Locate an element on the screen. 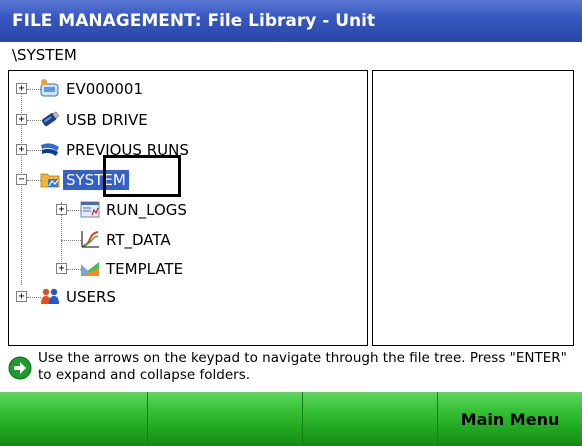 Image resolution: width=582 pixels, height=446 pixels. tree-node-label: USB DRIVE is located at coordinates (107, 120).